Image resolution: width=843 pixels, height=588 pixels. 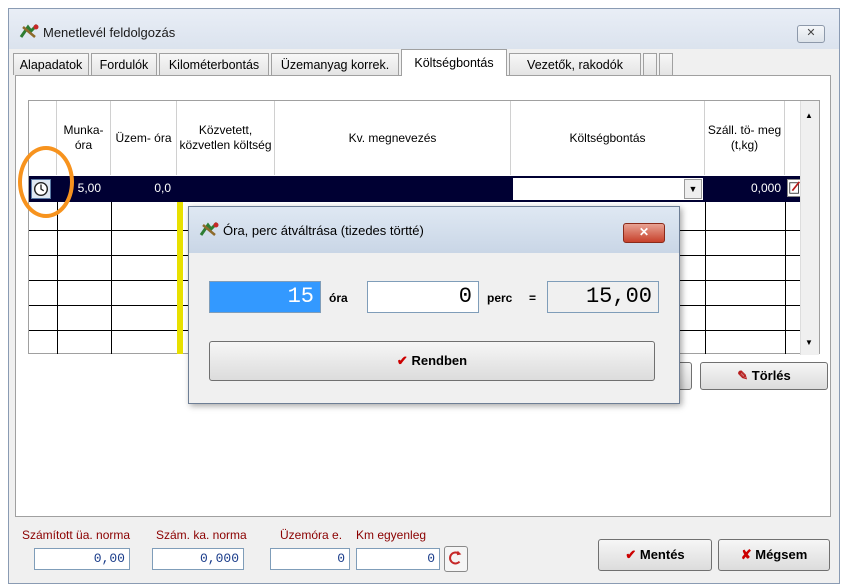 I want to click on dialog-close-button: ✕, so click(x=644, y=233).